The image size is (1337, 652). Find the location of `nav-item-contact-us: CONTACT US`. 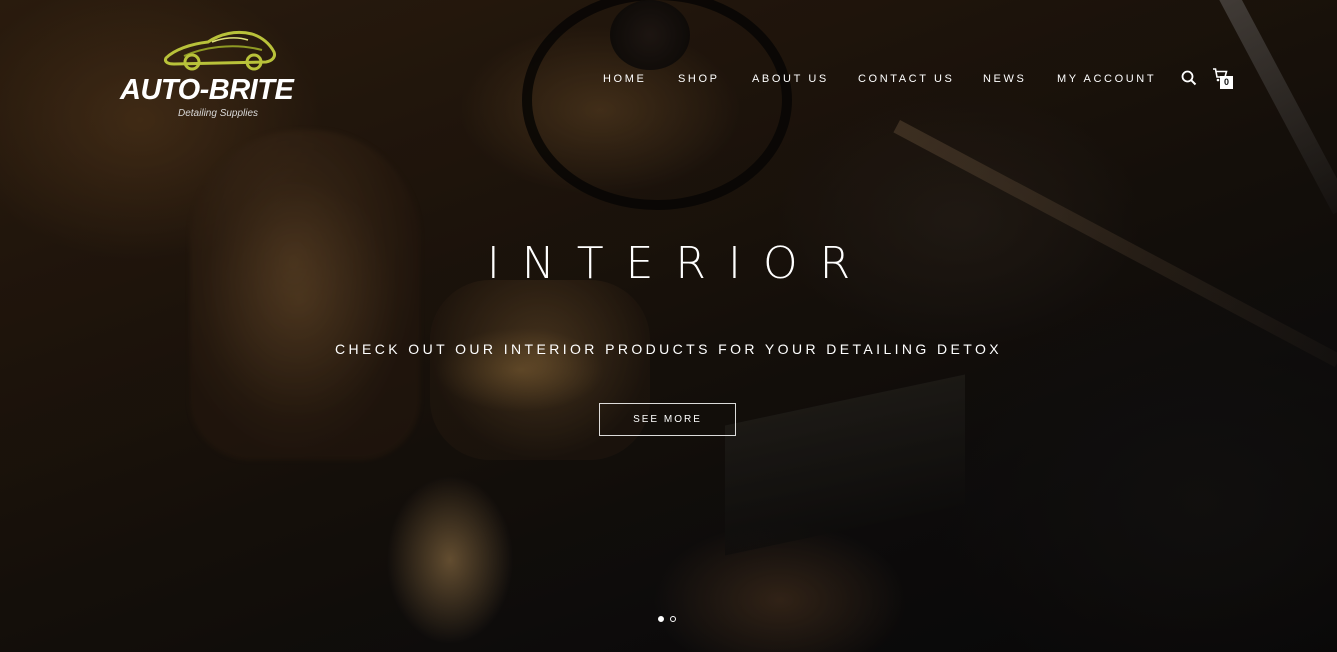

nav-item-contact-us: CONTACT US is located at coordinates (906, 79).